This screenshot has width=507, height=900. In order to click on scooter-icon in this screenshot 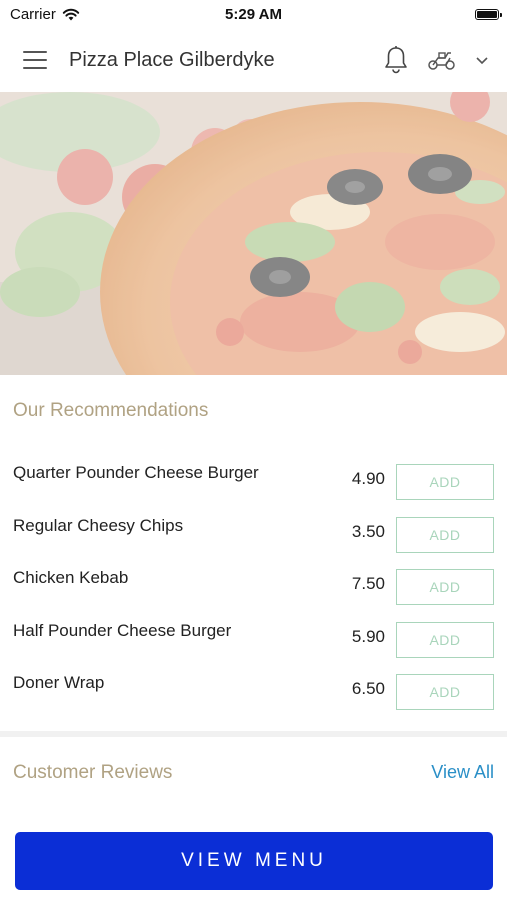, I will do `click(442, 60)`.